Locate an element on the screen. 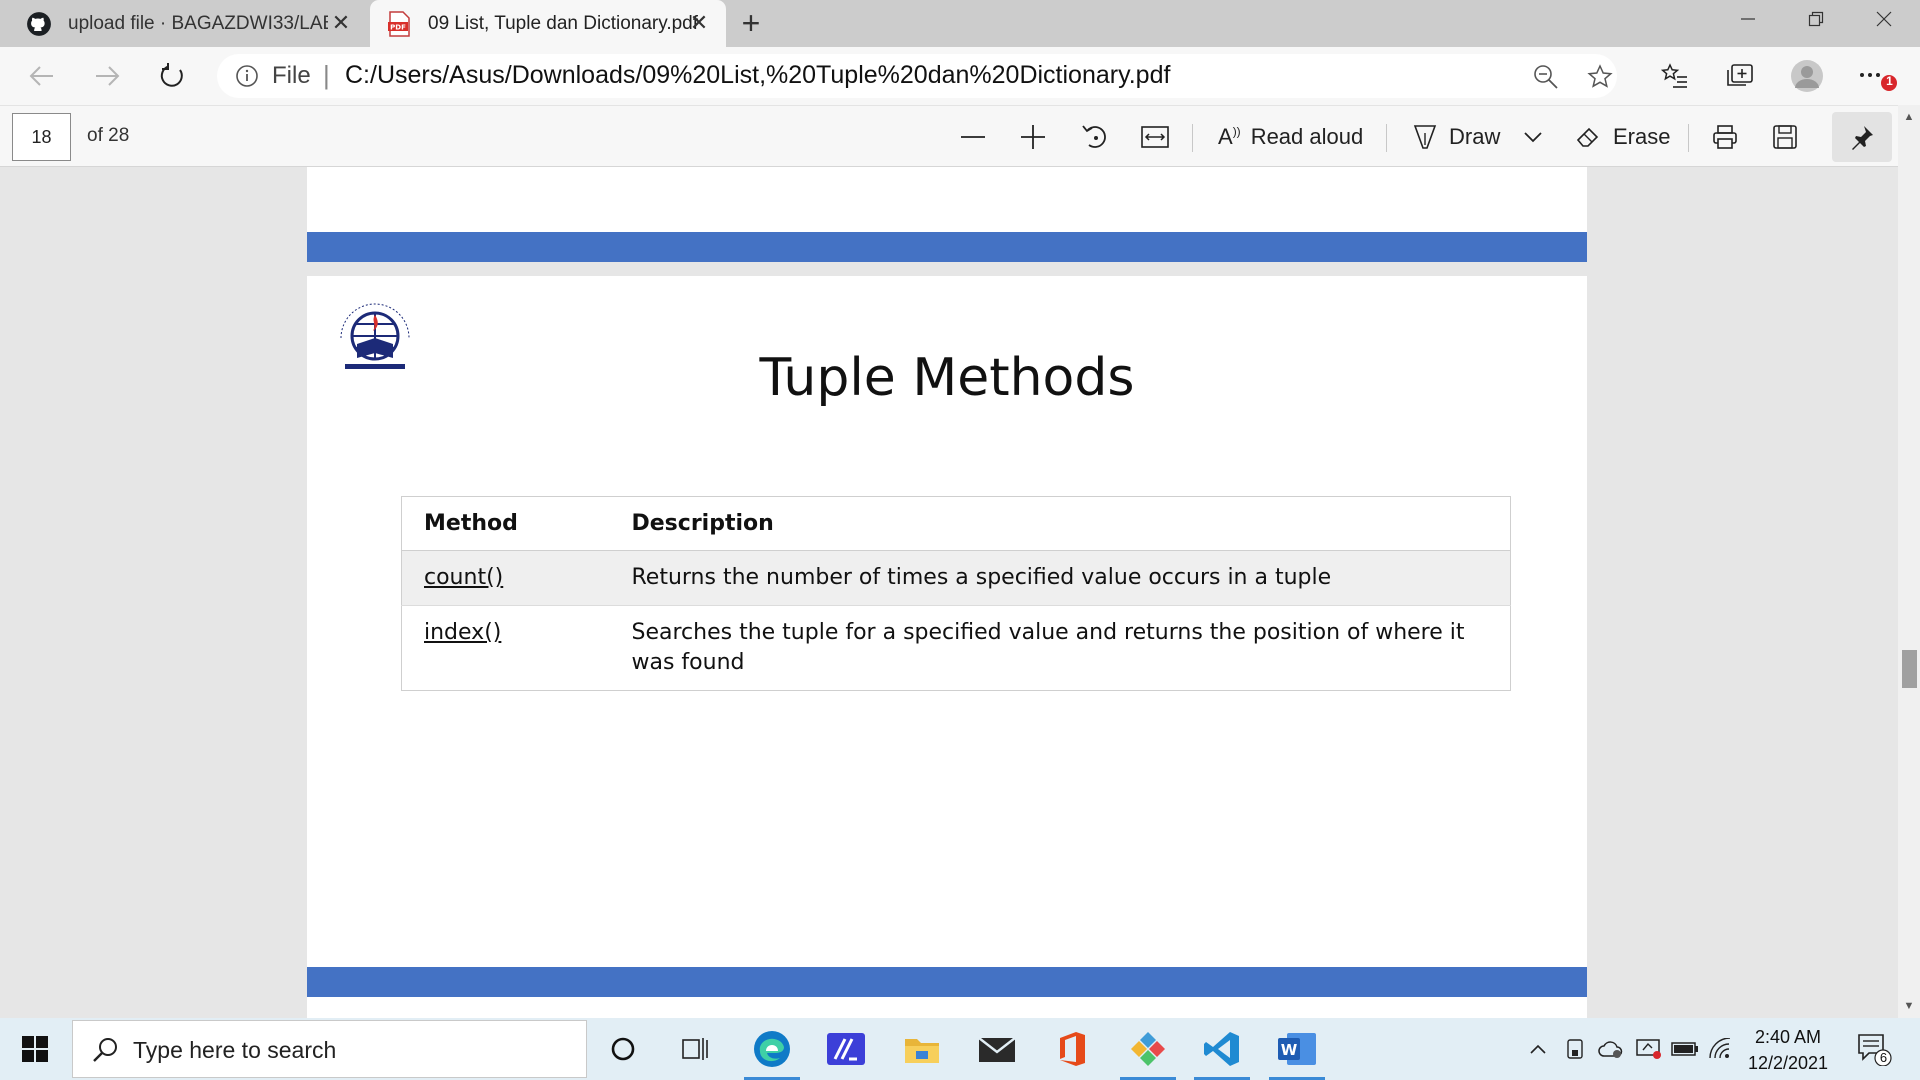 The width and height of the screenshot is (1920, 1080). rotate-icon is located at coordinates (1095, 137).